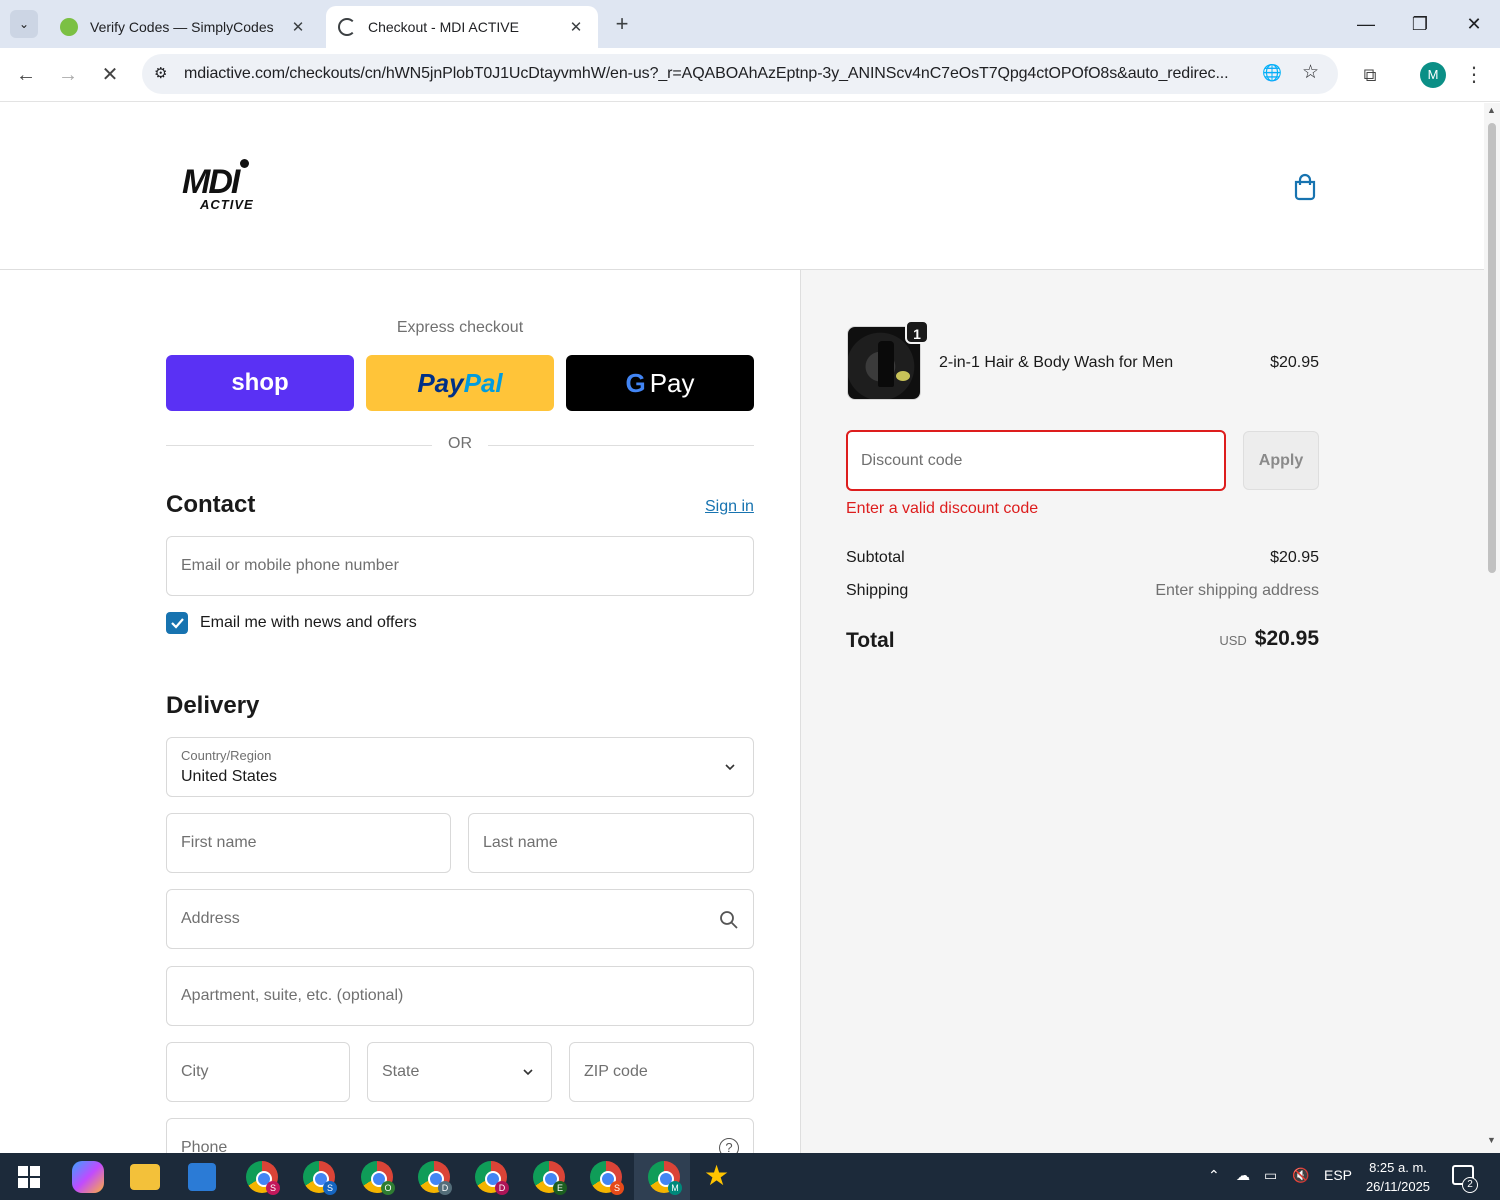 This screenshot has height=1200, width=1500. Describe the element at coordinates (443, 27) in the screenshot. I see `tab-title: Checkout - MDI ACTIVE` at that location.